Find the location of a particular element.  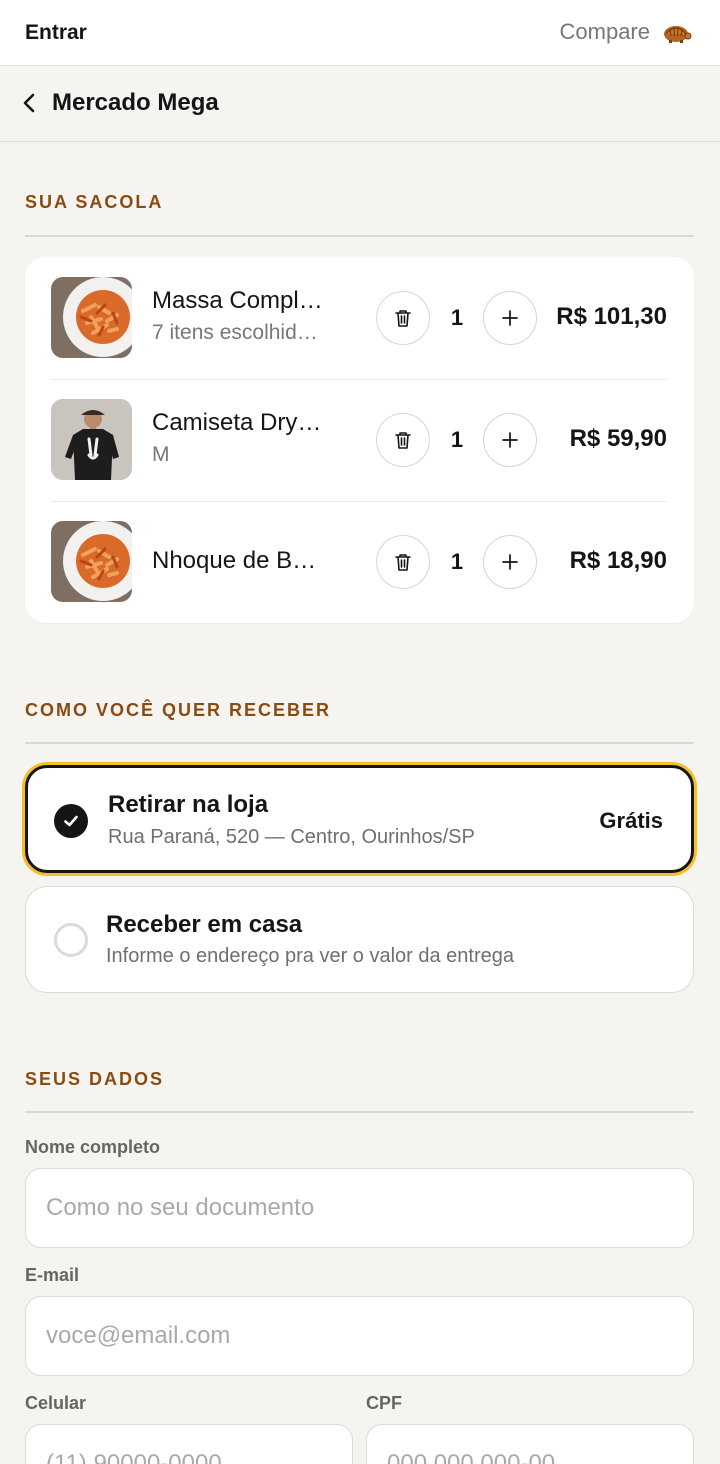

name-label: Nome completo is located at coordinates (93, 1147).